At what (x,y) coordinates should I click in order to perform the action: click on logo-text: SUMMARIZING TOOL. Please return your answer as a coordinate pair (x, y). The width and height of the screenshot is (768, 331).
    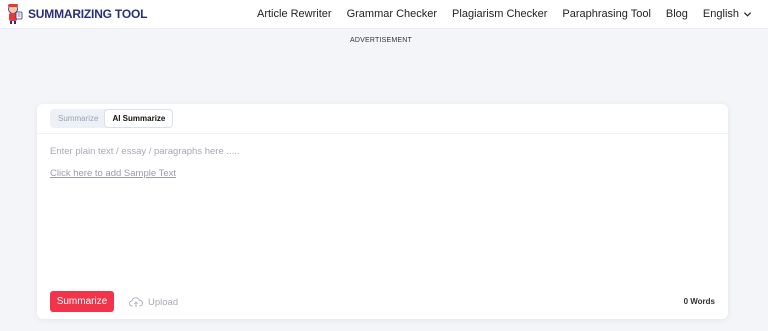
    Looking at the image, I should click on (88, 14).